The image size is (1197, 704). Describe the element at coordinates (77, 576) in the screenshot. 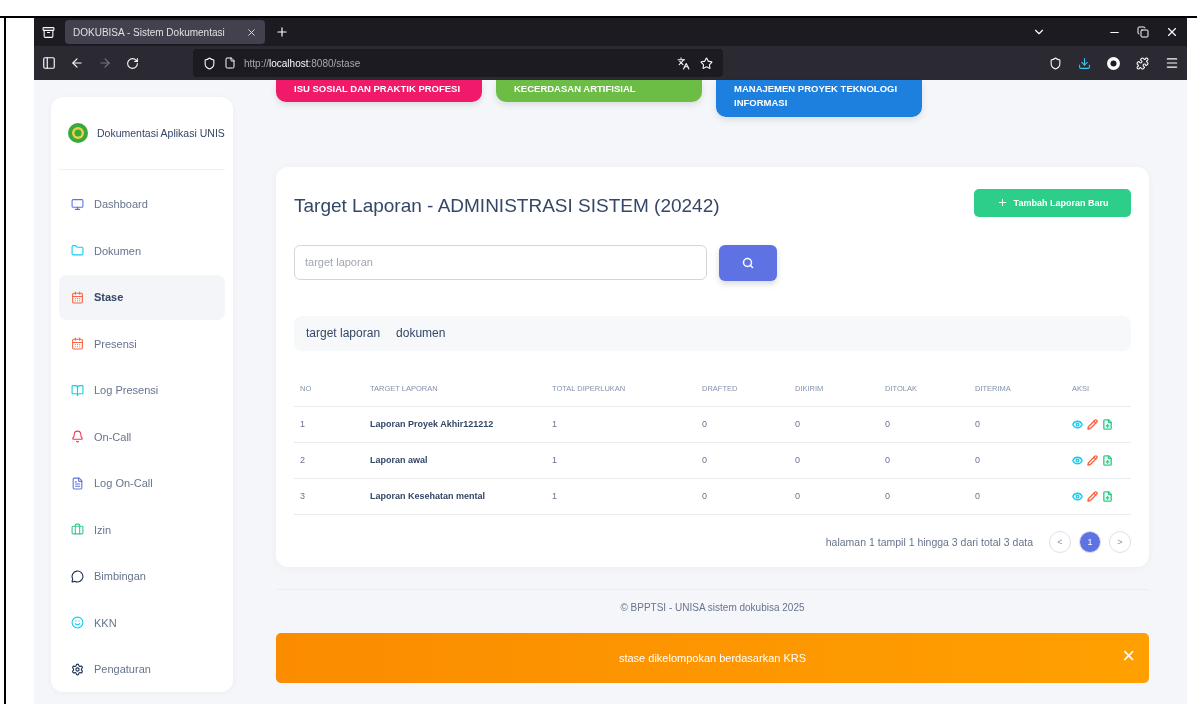

I see `chat-icon` at that location.